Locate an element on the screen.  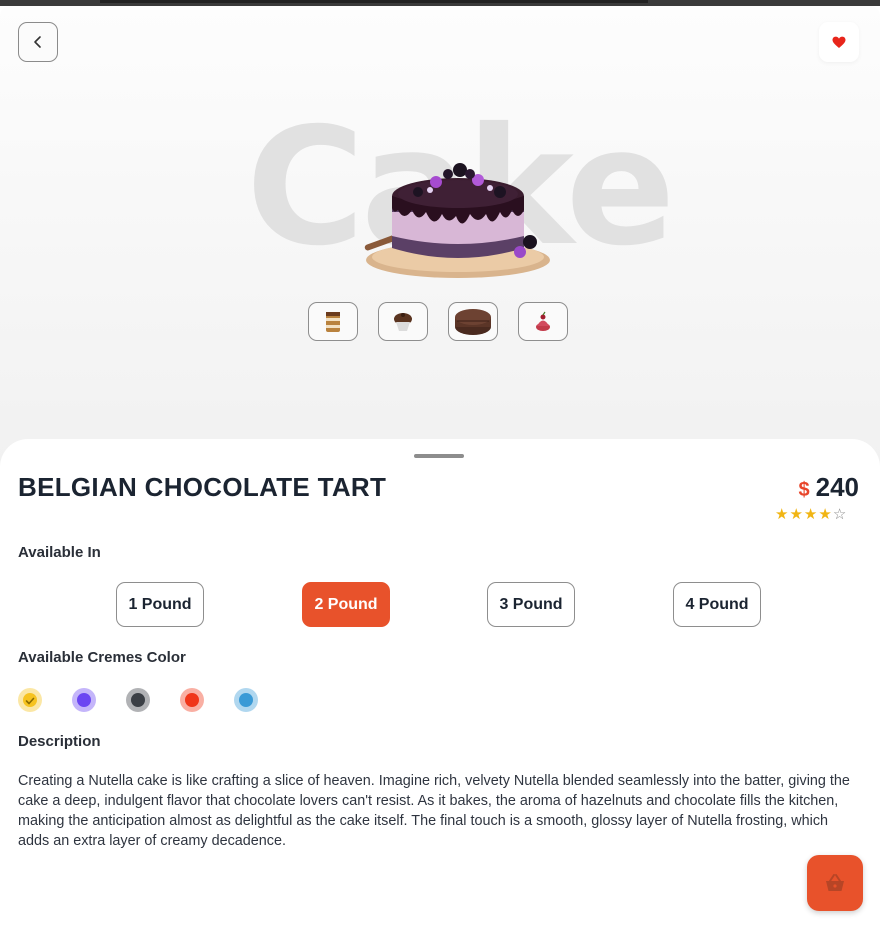
berry-dessert-icon is located at coordinates (543, 321).